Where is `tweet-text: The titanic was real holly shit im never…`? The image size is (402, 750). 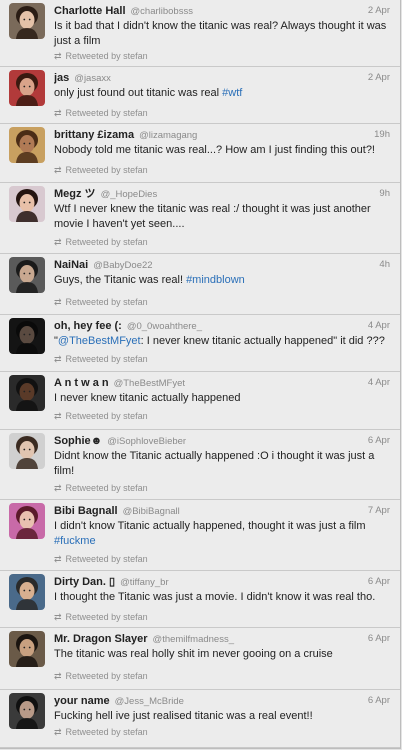 tweet-text: The titanic was real holly shit im never… is located at coordinates (221, 654).